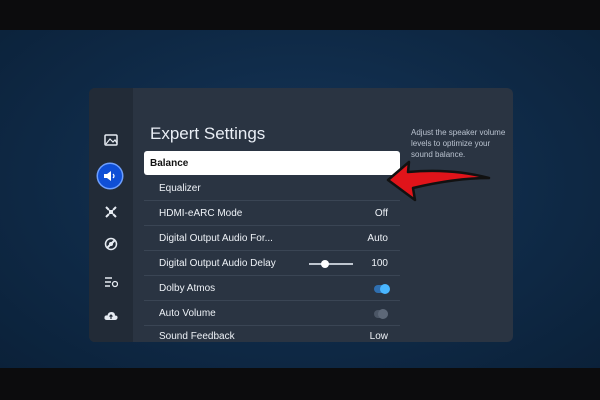 Image resolution: width=600 pixels, height=400 pixels. Describe the element at coordinates (110, 176) in the screenshot. I see `speaker-icon` at that location.